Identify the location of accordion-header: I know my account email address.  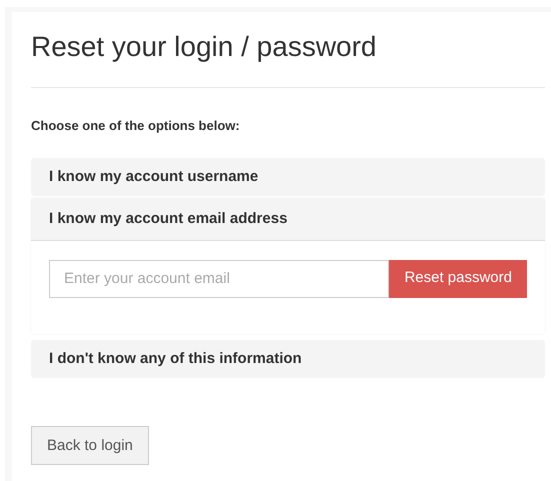
(288, 219).